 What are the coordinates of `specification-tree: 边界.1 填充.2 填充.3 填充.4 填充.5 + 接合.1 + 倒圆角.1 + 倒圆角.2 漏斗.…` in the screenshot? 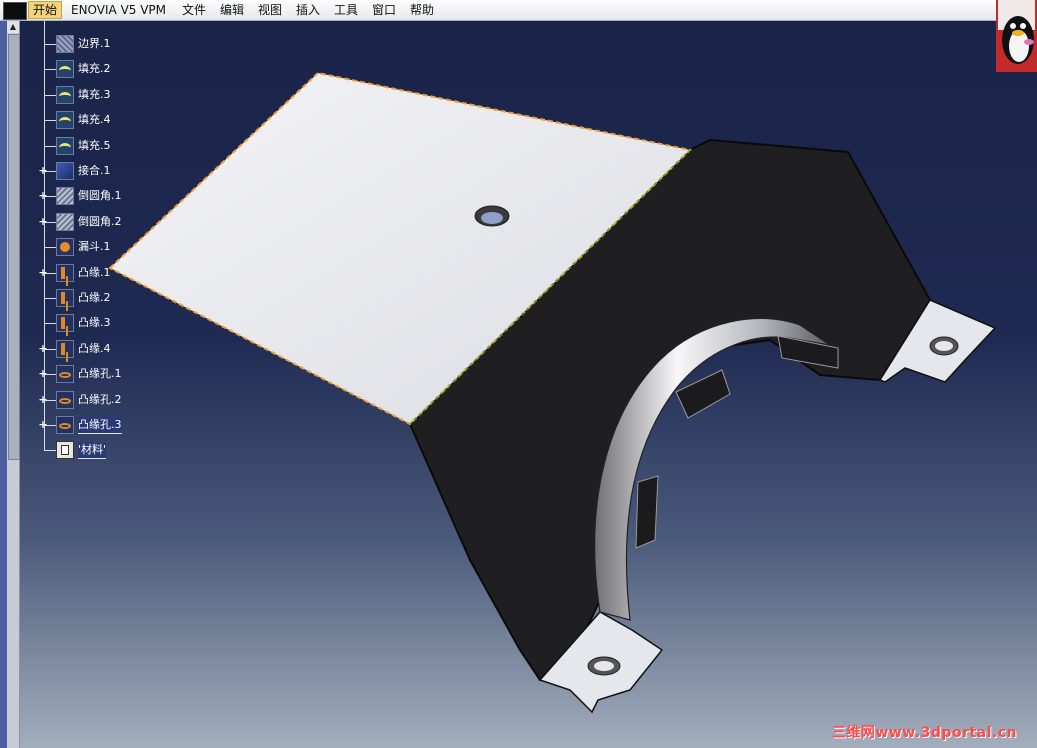 It's located at (70, 241).